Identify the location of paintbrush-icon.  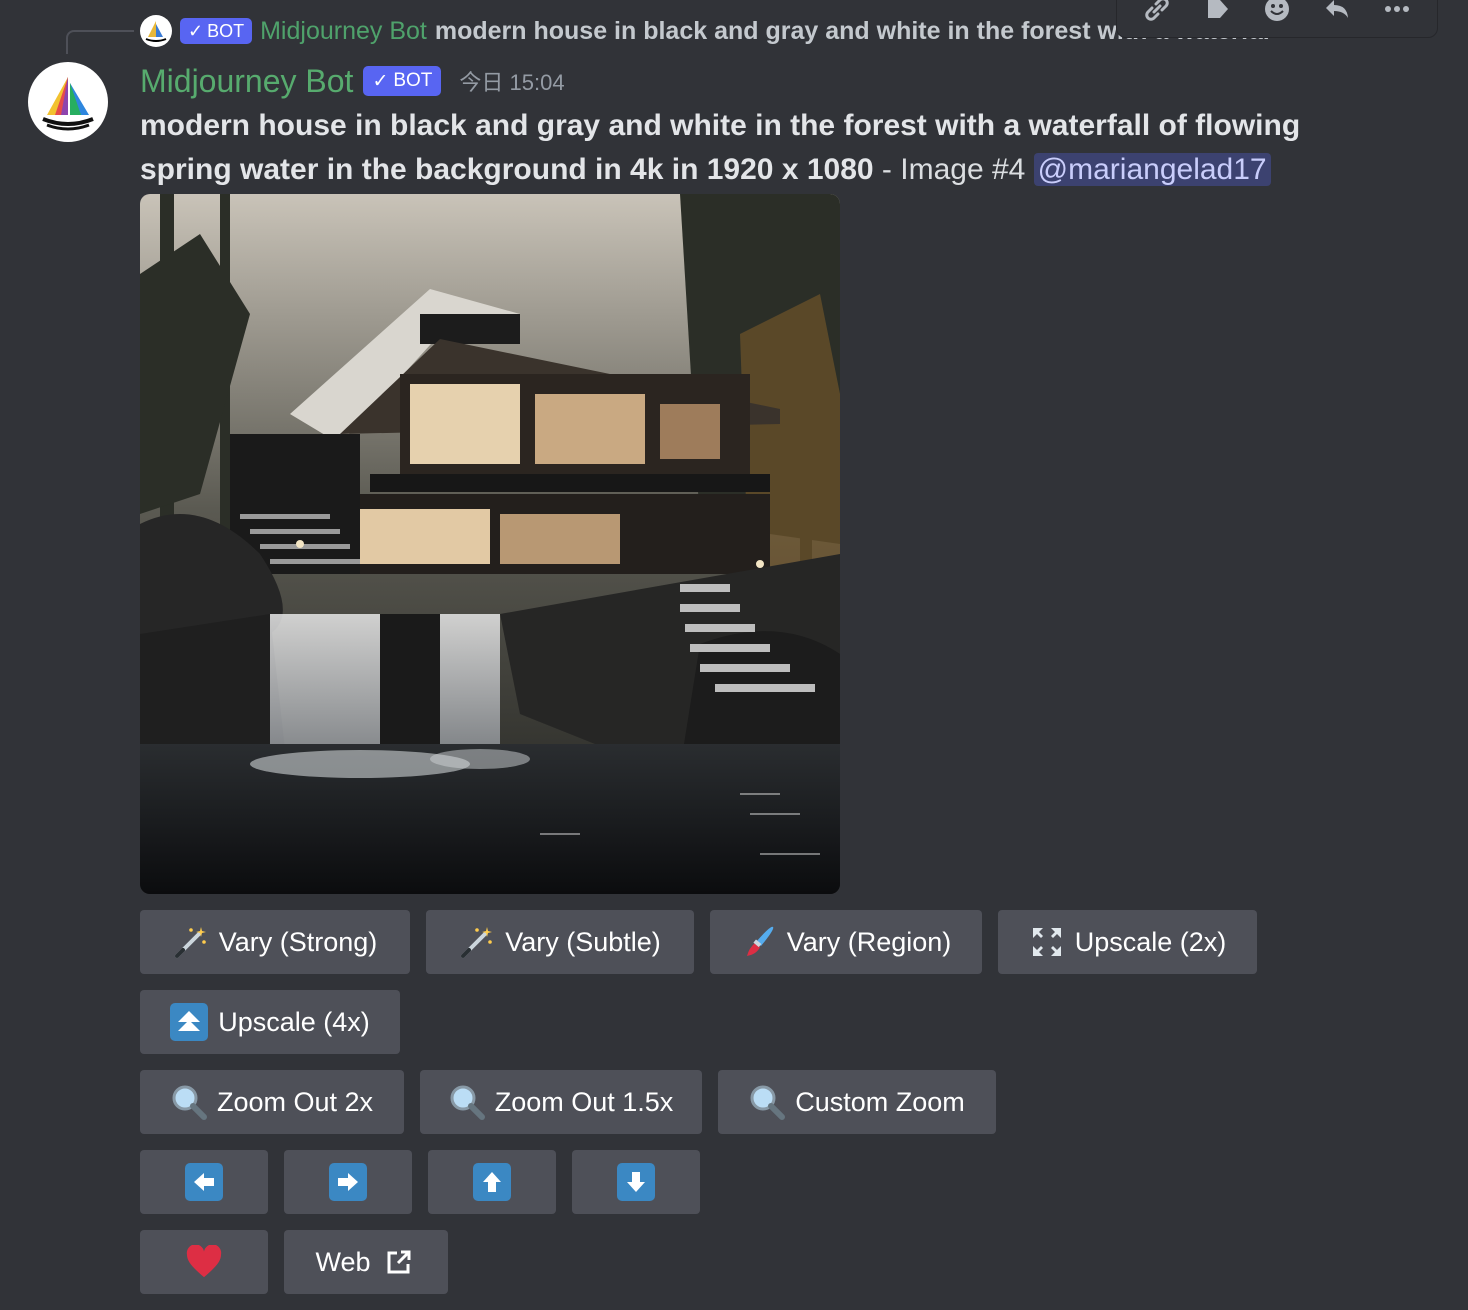
(759, 942).